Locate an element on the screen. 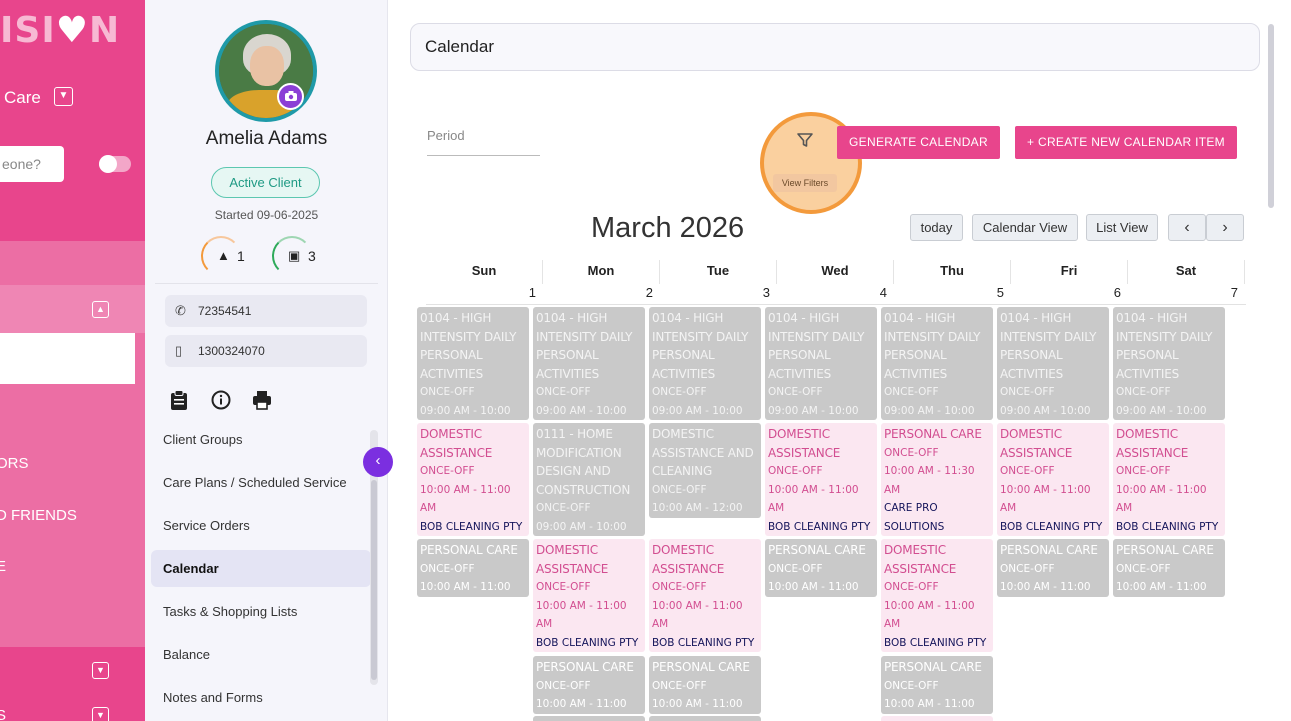 This screenshot has height=721, width=1291. today-button: today is located at coordinates (936, 227).